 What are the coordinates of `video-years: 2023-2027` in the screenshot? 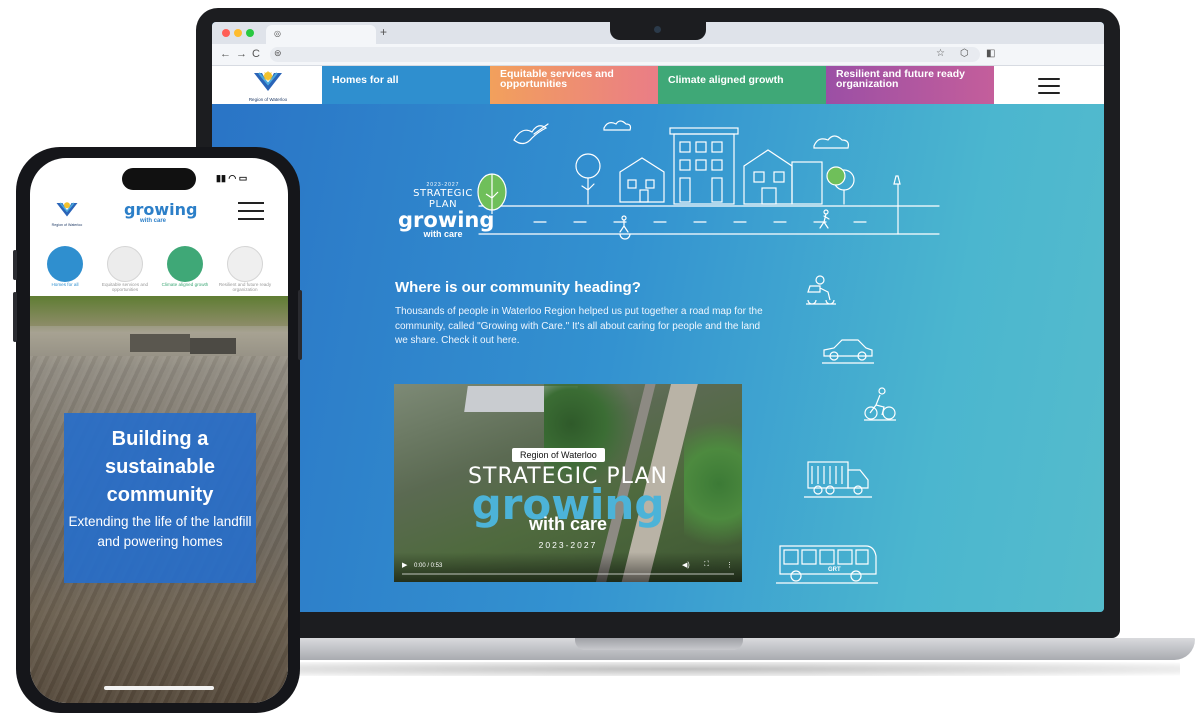 It's located at (568, 545).